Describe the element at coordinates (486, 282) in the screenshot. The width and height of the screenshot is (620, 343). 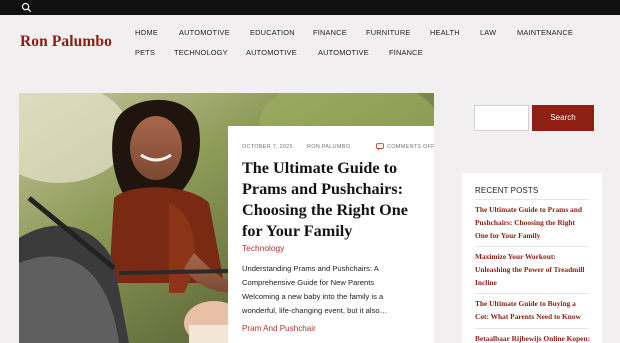
I see `recent-post-line: Incline` at that location.